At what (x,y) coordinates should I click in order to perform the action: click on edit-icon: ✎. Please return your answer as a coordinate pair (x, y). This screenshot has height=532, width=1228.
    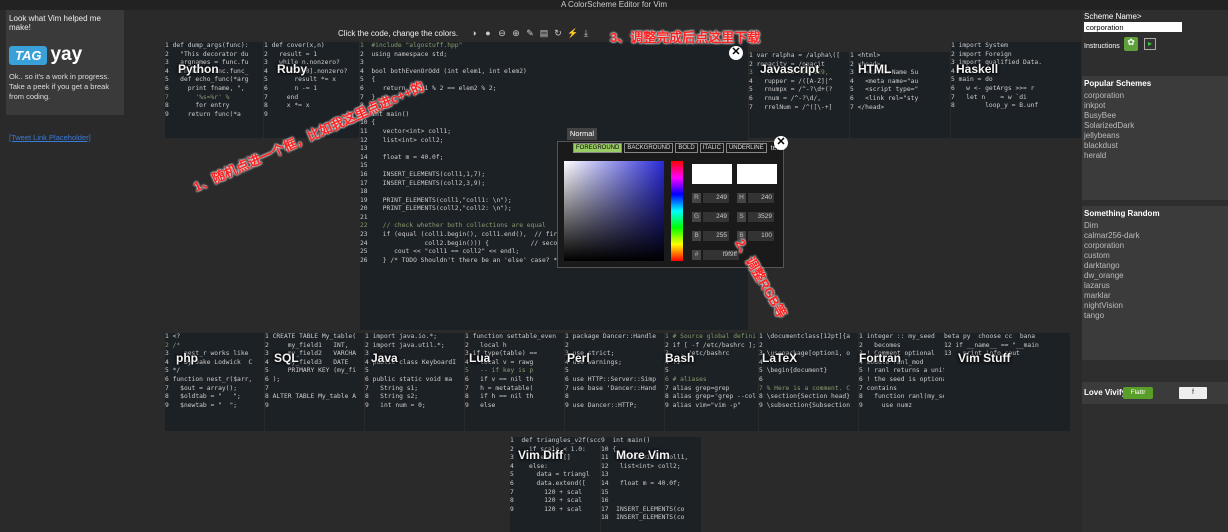
    Looking at the image, I should click on (530, 33).